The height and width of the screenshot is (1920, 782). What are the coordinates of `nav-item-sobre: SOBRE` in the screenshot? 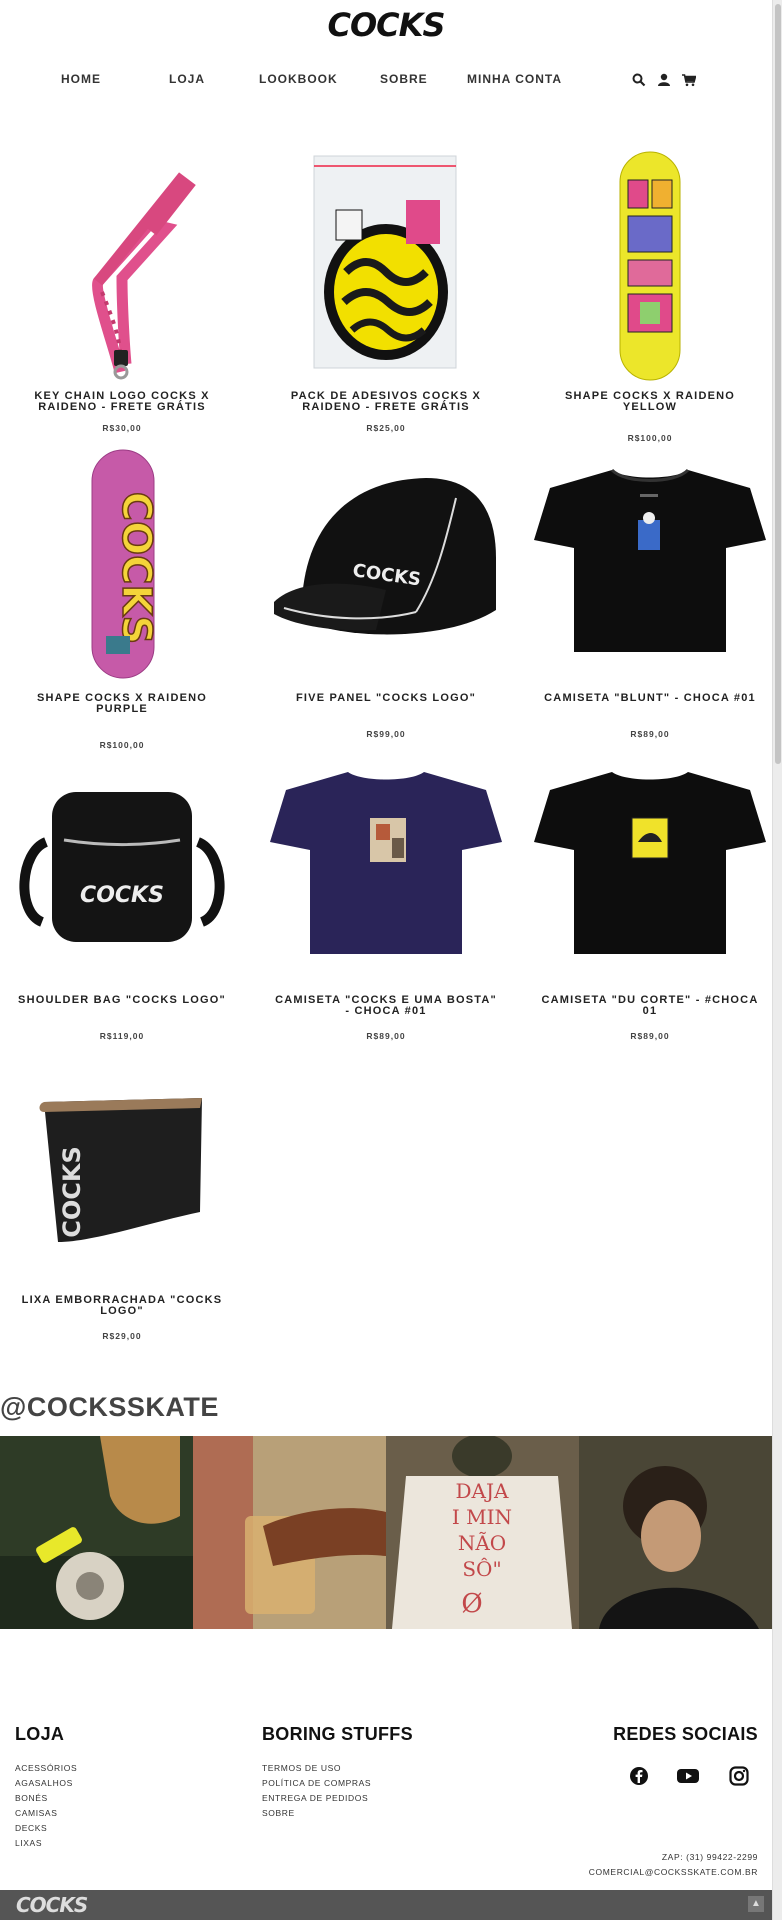 It's located at (404, 79).